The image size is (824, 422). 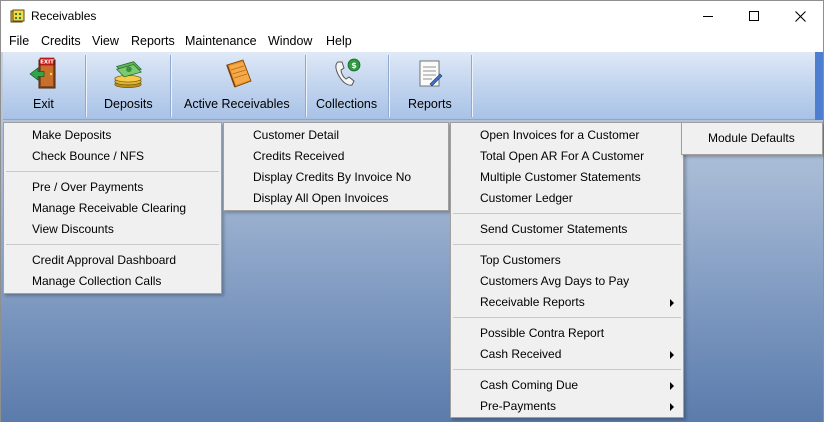 I want to click on deposits-label: Deposits, so click(x=128, y=104).